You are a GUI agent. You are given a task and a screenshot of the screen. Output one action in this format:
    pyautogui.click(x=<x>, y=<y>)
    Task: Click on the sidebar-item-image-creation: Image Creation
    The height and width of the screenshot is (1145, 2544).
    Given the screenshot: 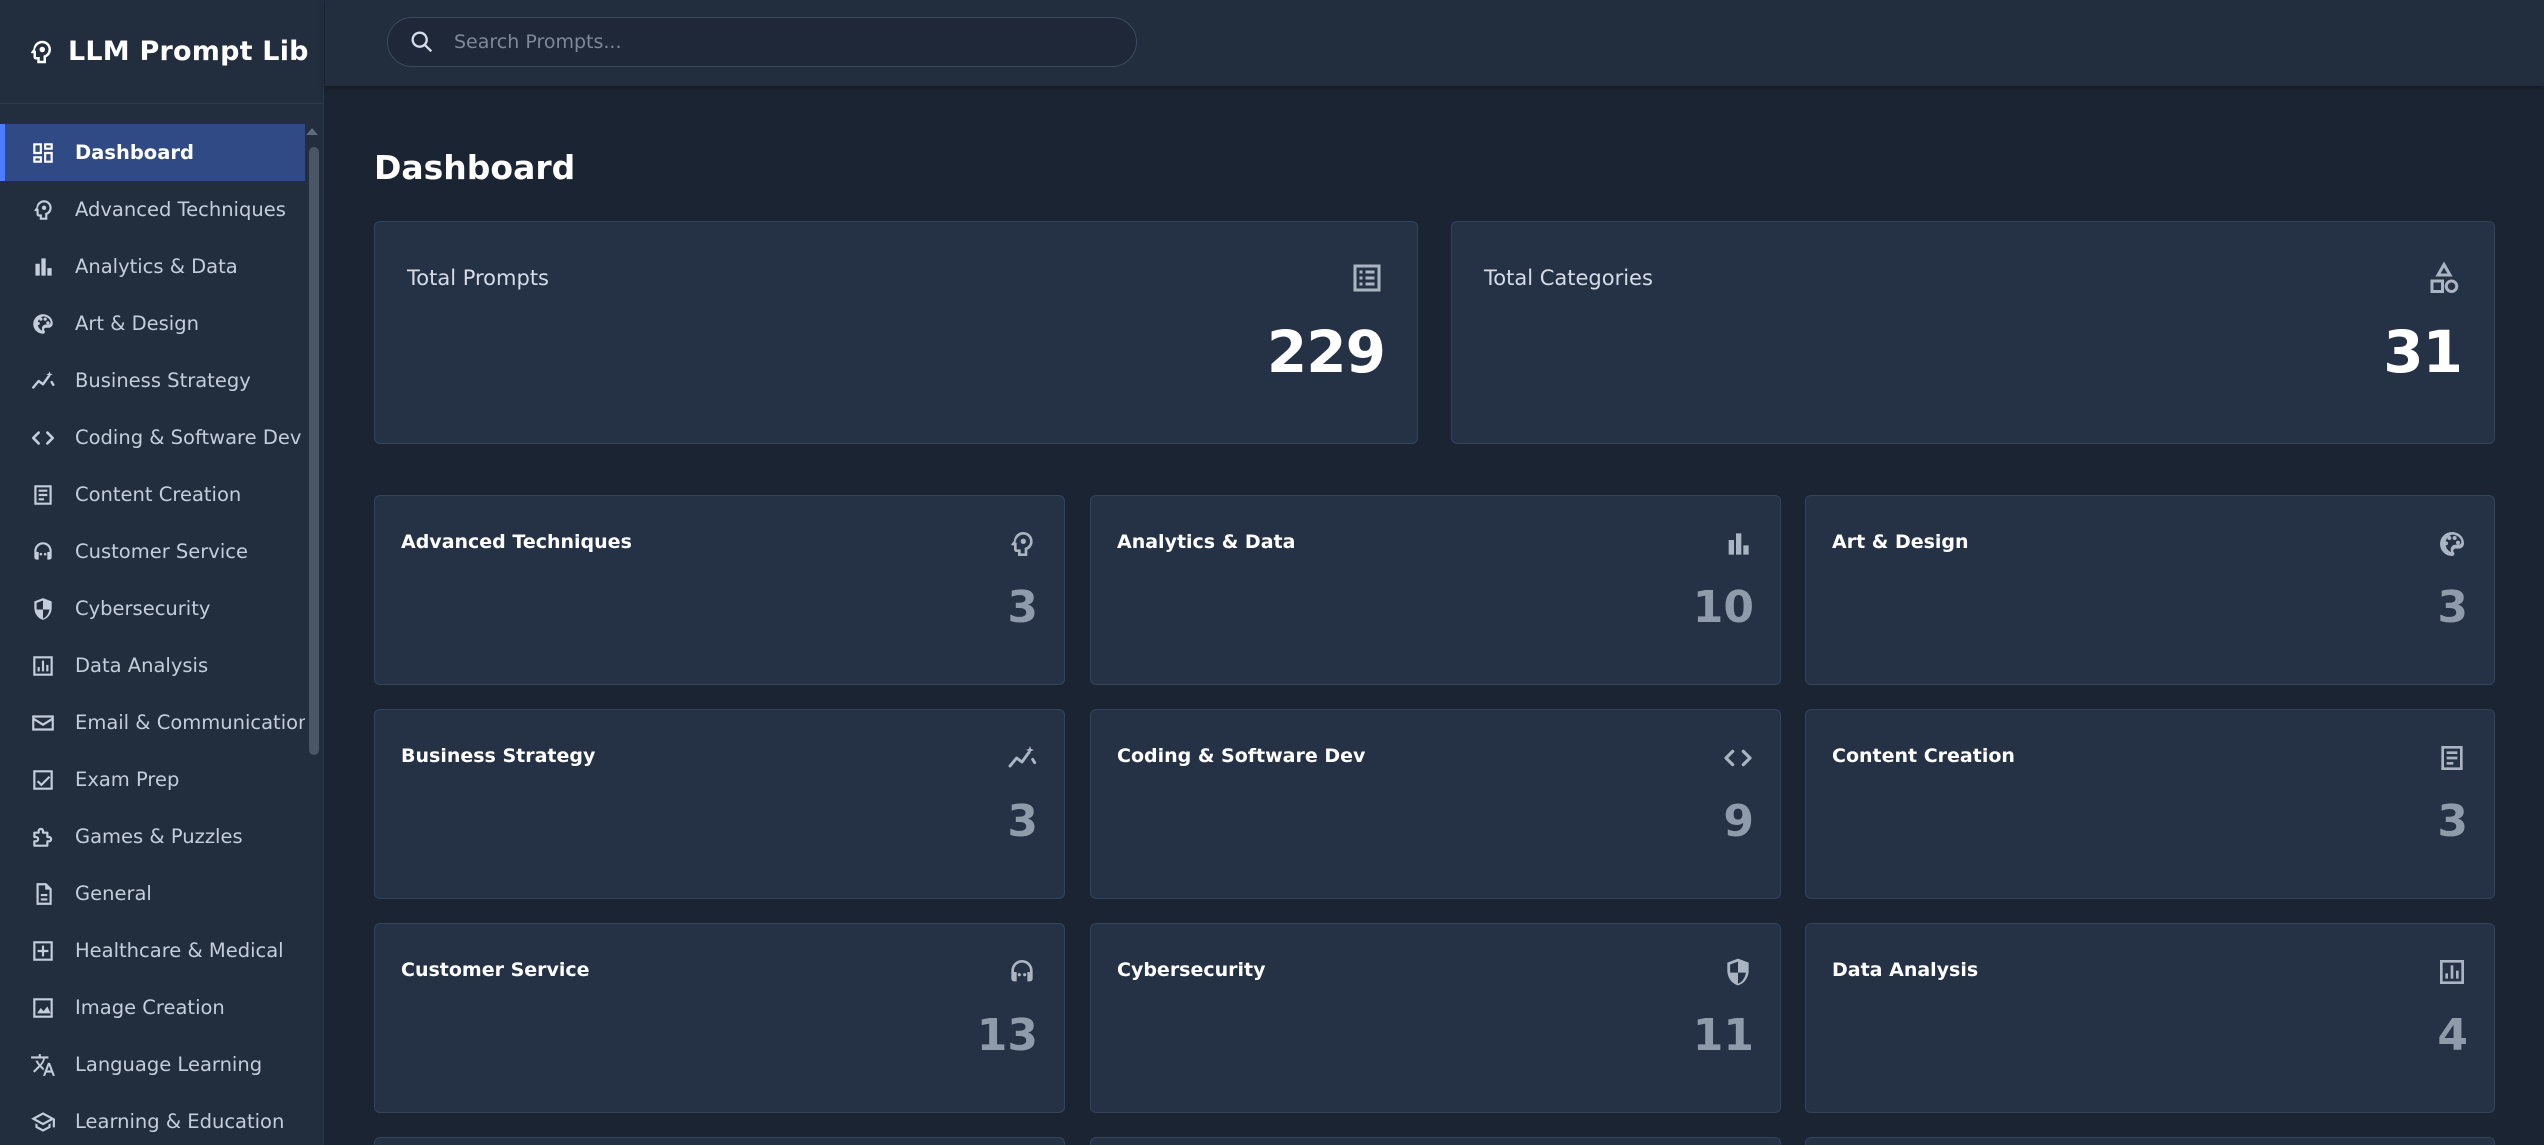 What is the action you would take?
    pyautogui.click(x=152, y=1007)
    